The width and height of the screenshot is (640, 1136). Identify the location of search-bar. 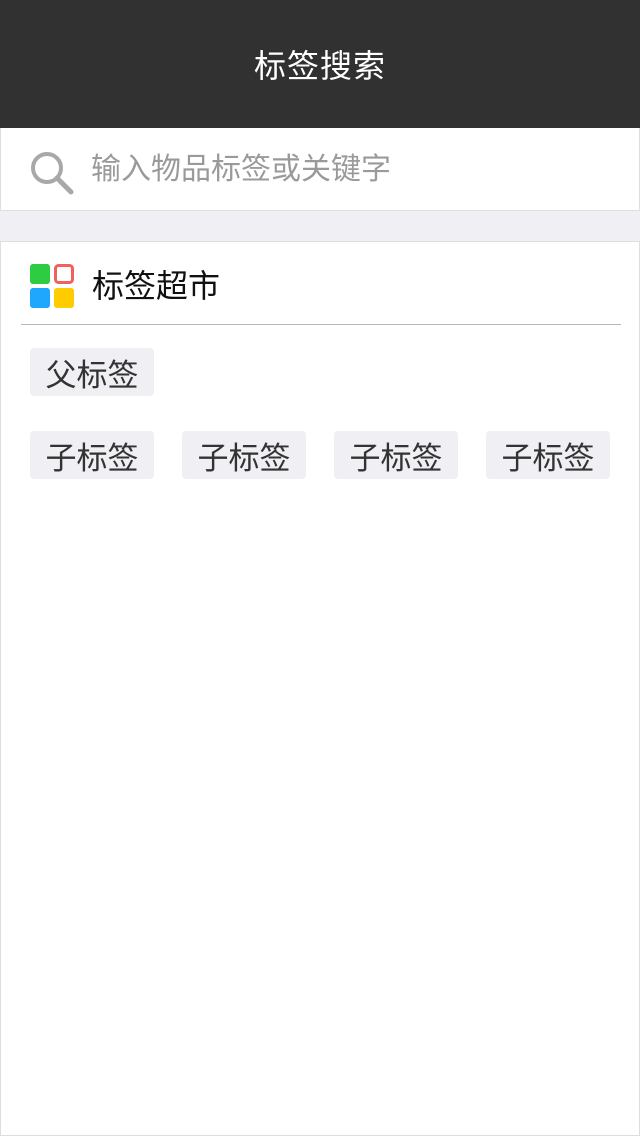
(320, 169).